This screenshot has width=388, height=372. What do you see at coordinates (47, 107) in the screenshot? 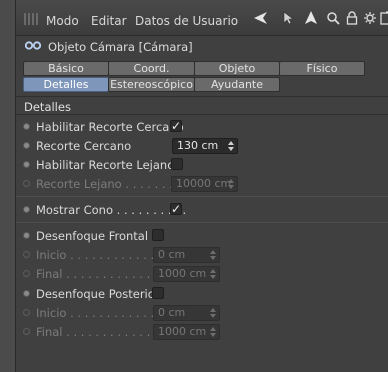
I see `section-title: Detalles` at bounding box center [47, 107].